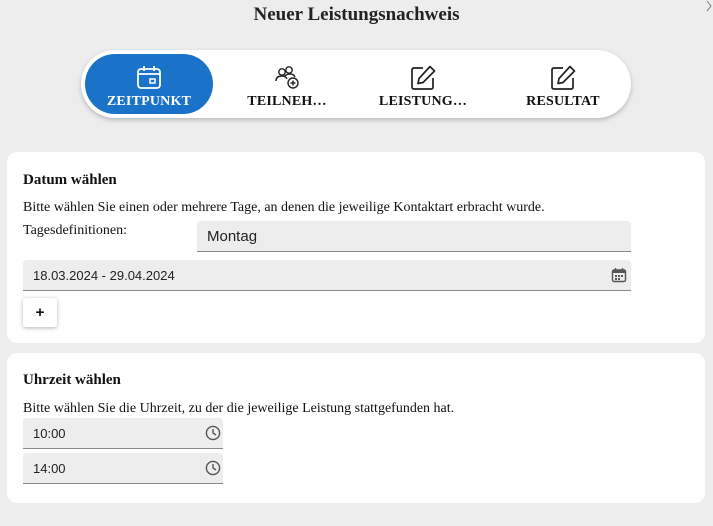  What do you see at coordinates (113, 433) in the screenshot?
I see `time-start-input` at bounding box center [113, 433].